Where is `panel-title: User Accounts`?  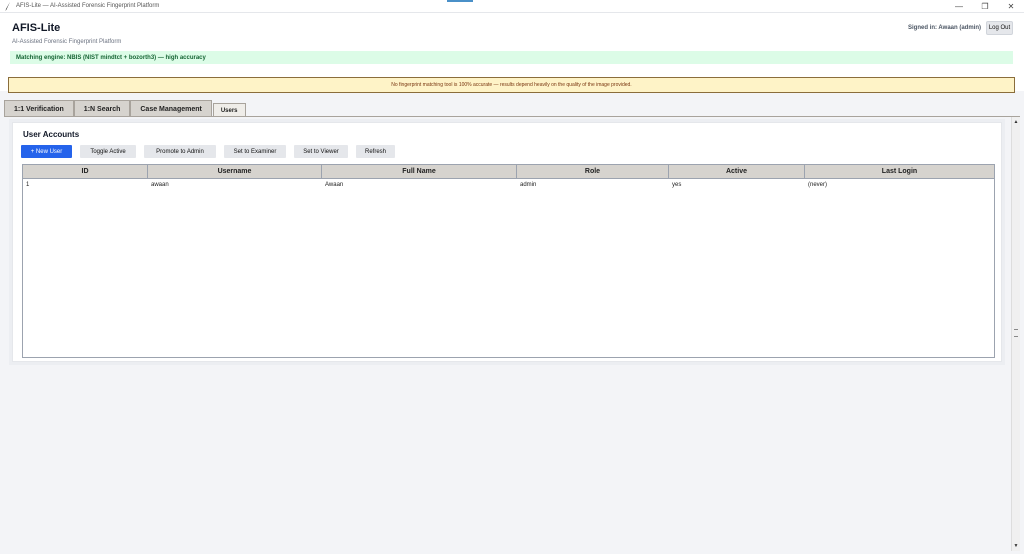
panel-title: User Accounts is located at coordinates (51, 134).